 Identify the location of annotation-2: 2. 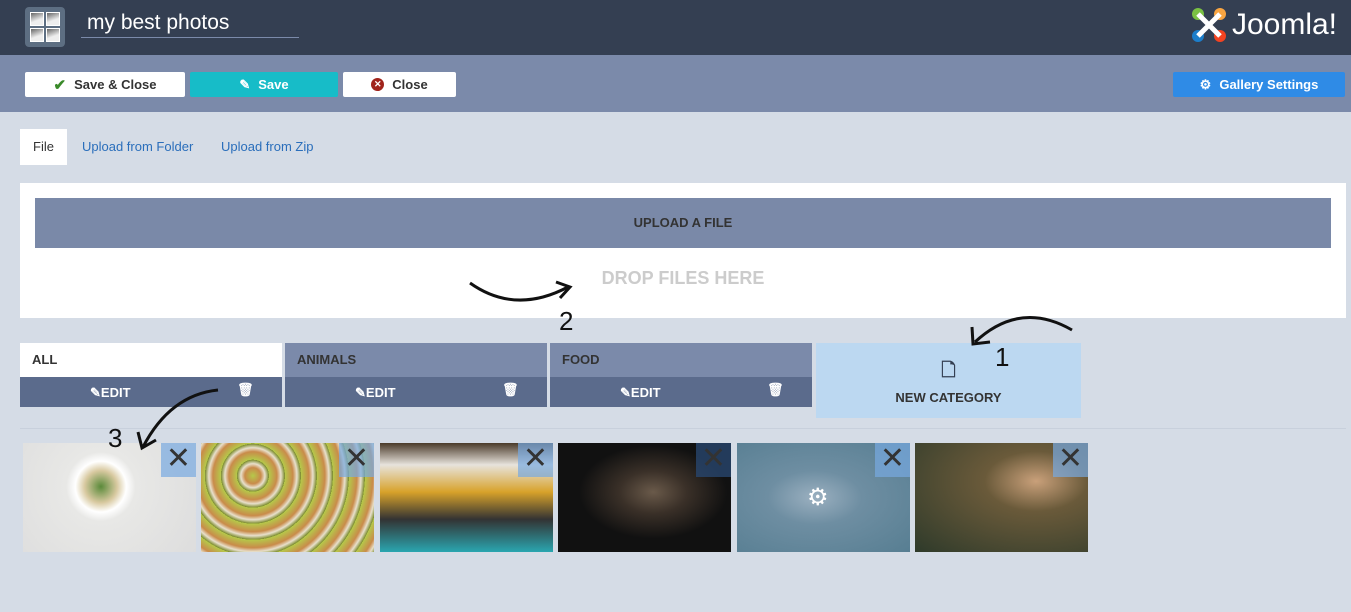
(566, 321).